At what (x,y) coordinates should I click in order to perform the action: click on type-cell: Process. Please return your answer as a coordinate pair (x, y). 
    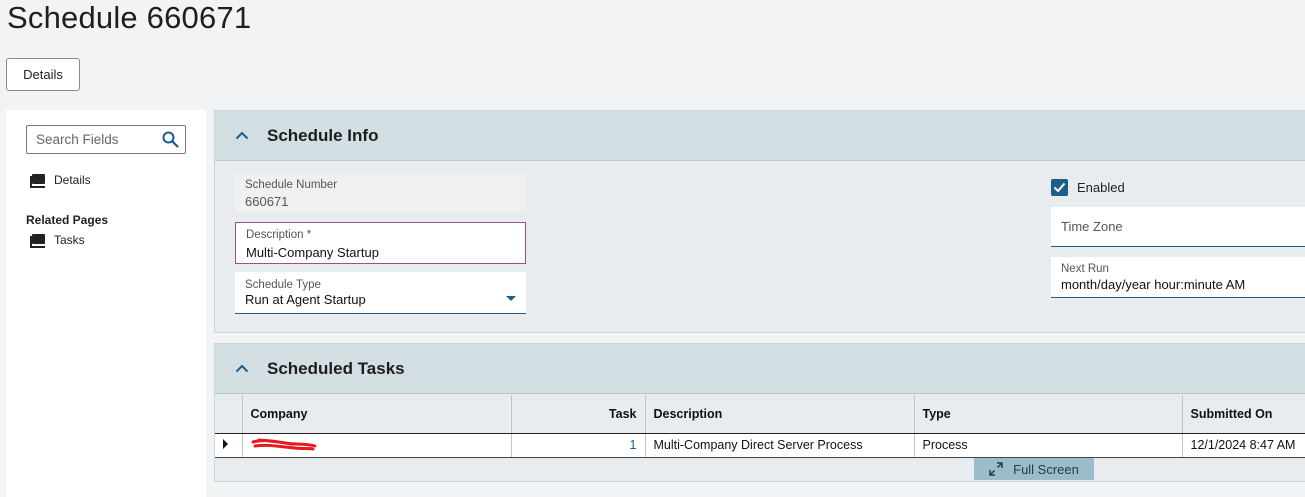
    Looking at the image, I should click on (1048, 445).